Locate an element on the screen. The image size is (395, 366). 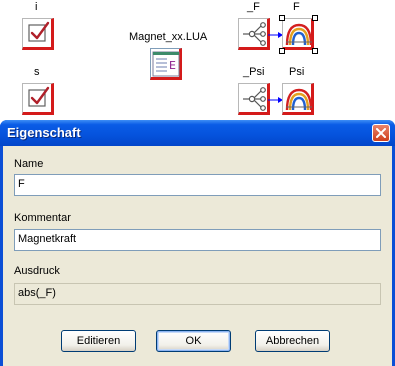
block-i is located at coordinates (38, 34).